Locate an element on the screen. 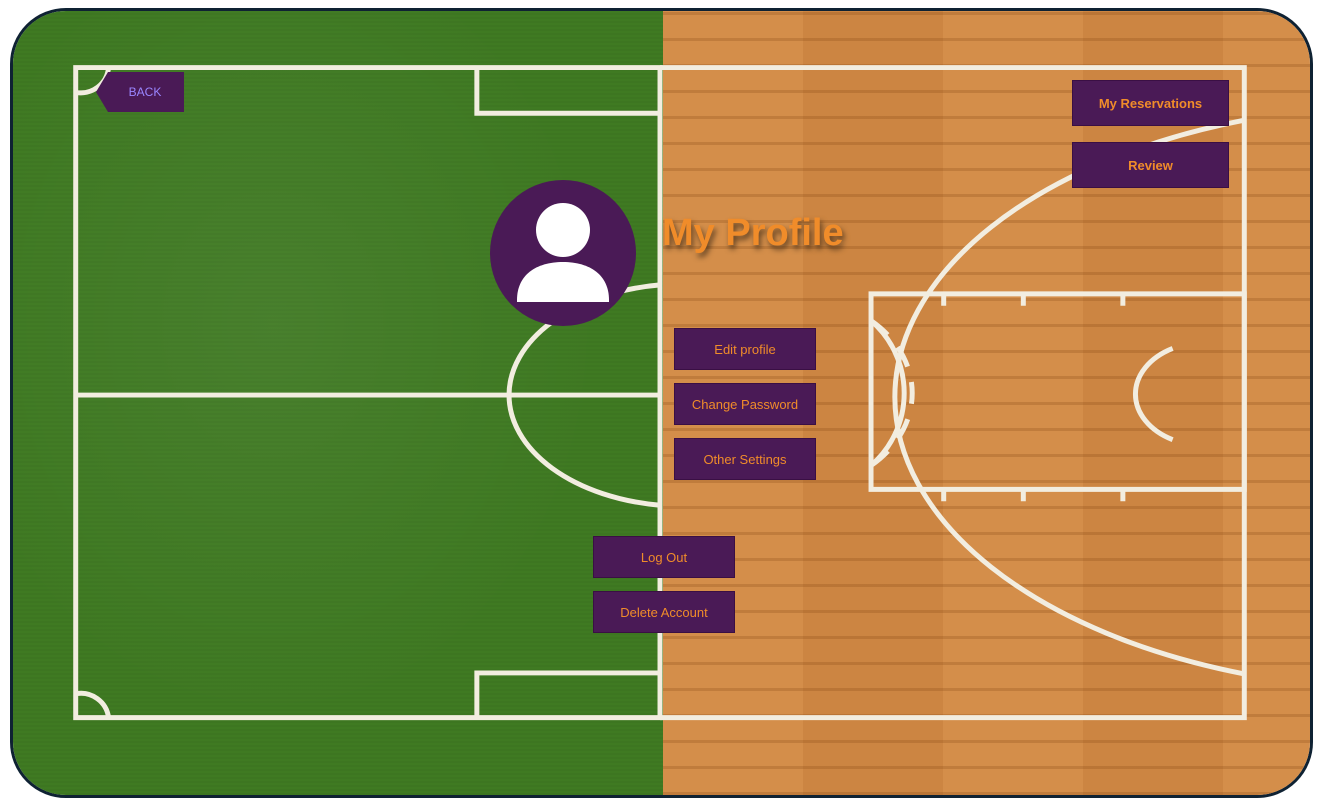  log-out-button: Log Out is located at coordinates (664, 557).